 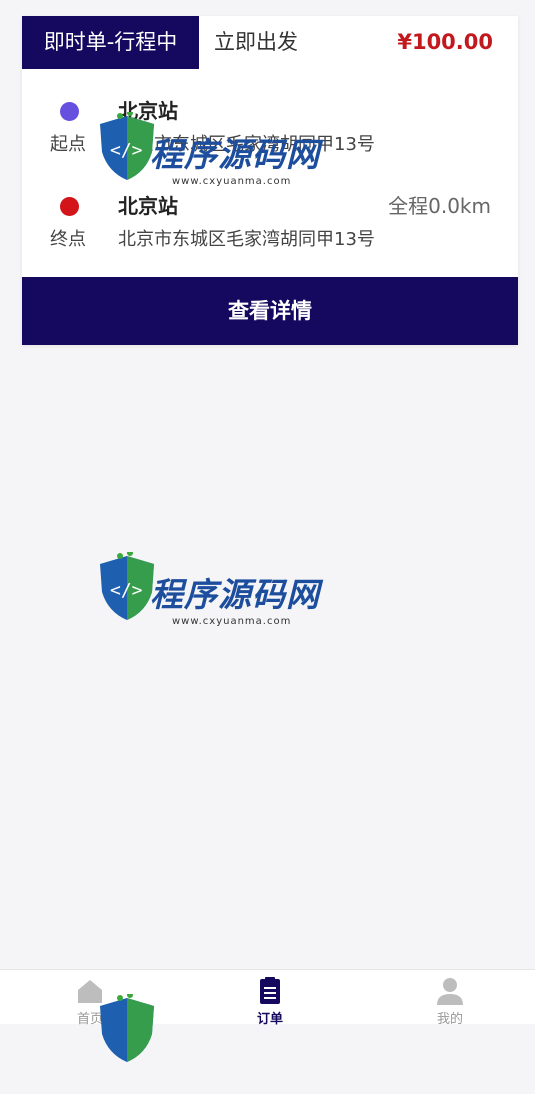 What do you see at coordinates (211, 1039) in the screenshot?
I see `watermark` at bounding box center [211, 1039].